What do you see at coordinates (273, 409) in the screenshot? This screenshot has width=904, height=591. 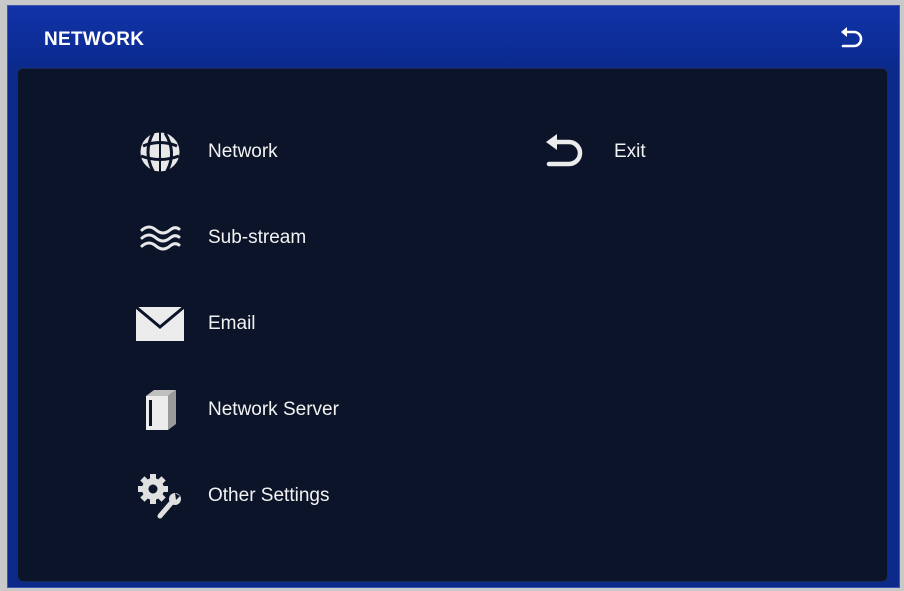 I see `menu-item-label: Network Server` at bounding box center [273, 409].